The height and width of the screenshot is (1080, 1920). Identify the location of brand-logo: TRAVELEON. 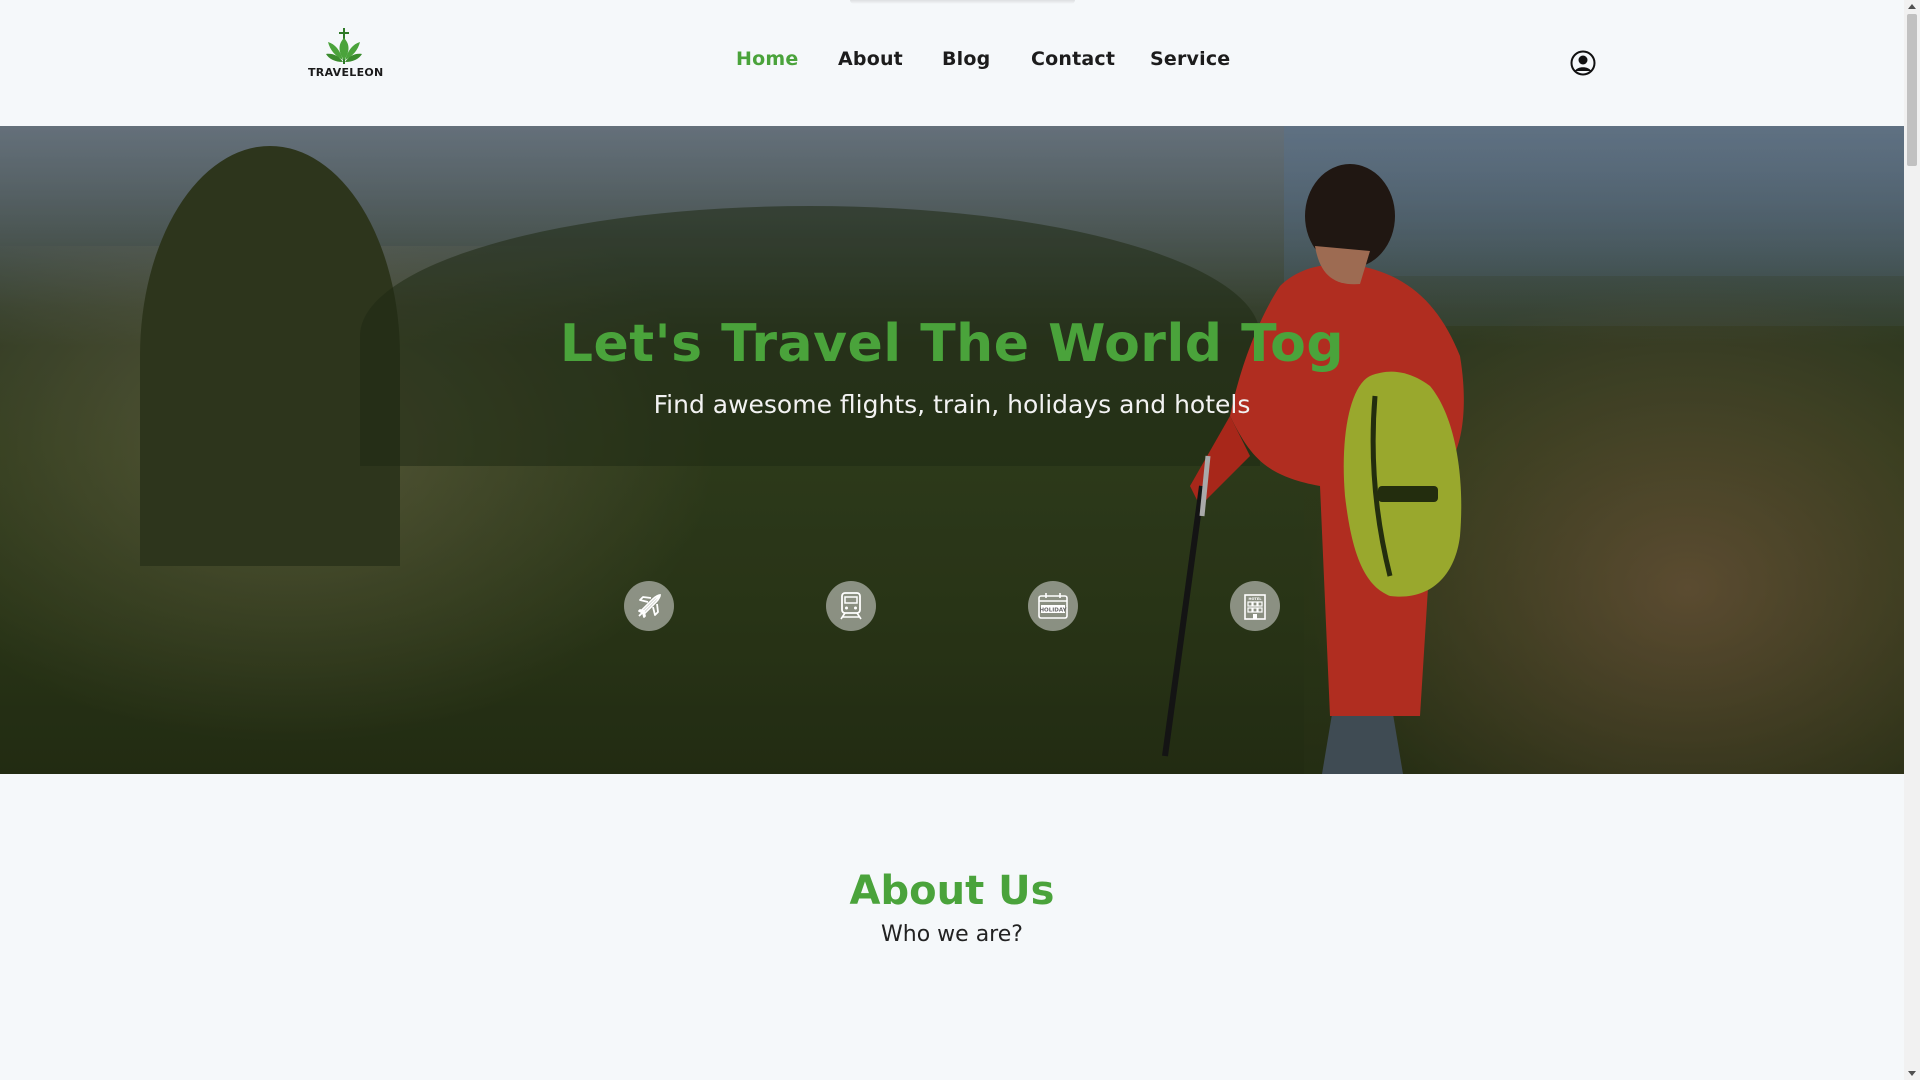
(346, 54).